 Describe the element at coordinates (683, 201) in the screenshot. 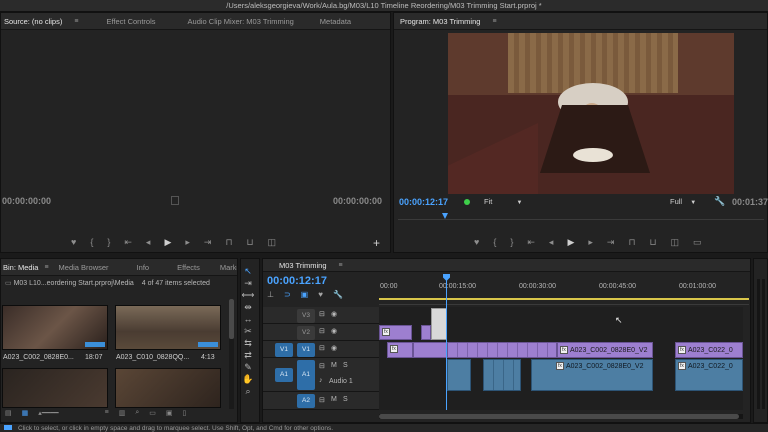

I see `resolution-select: Full ▼` at that location.